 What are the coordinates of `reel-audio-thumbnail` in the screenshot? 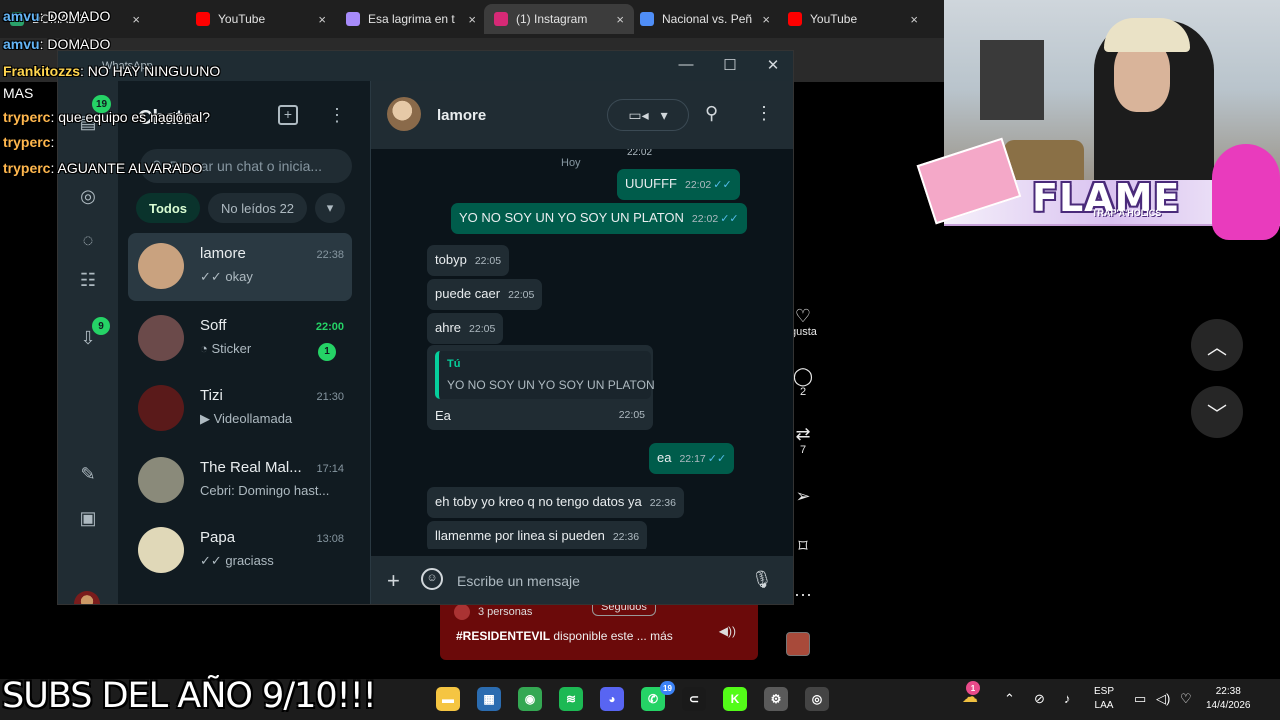 It's located at (798, 644).